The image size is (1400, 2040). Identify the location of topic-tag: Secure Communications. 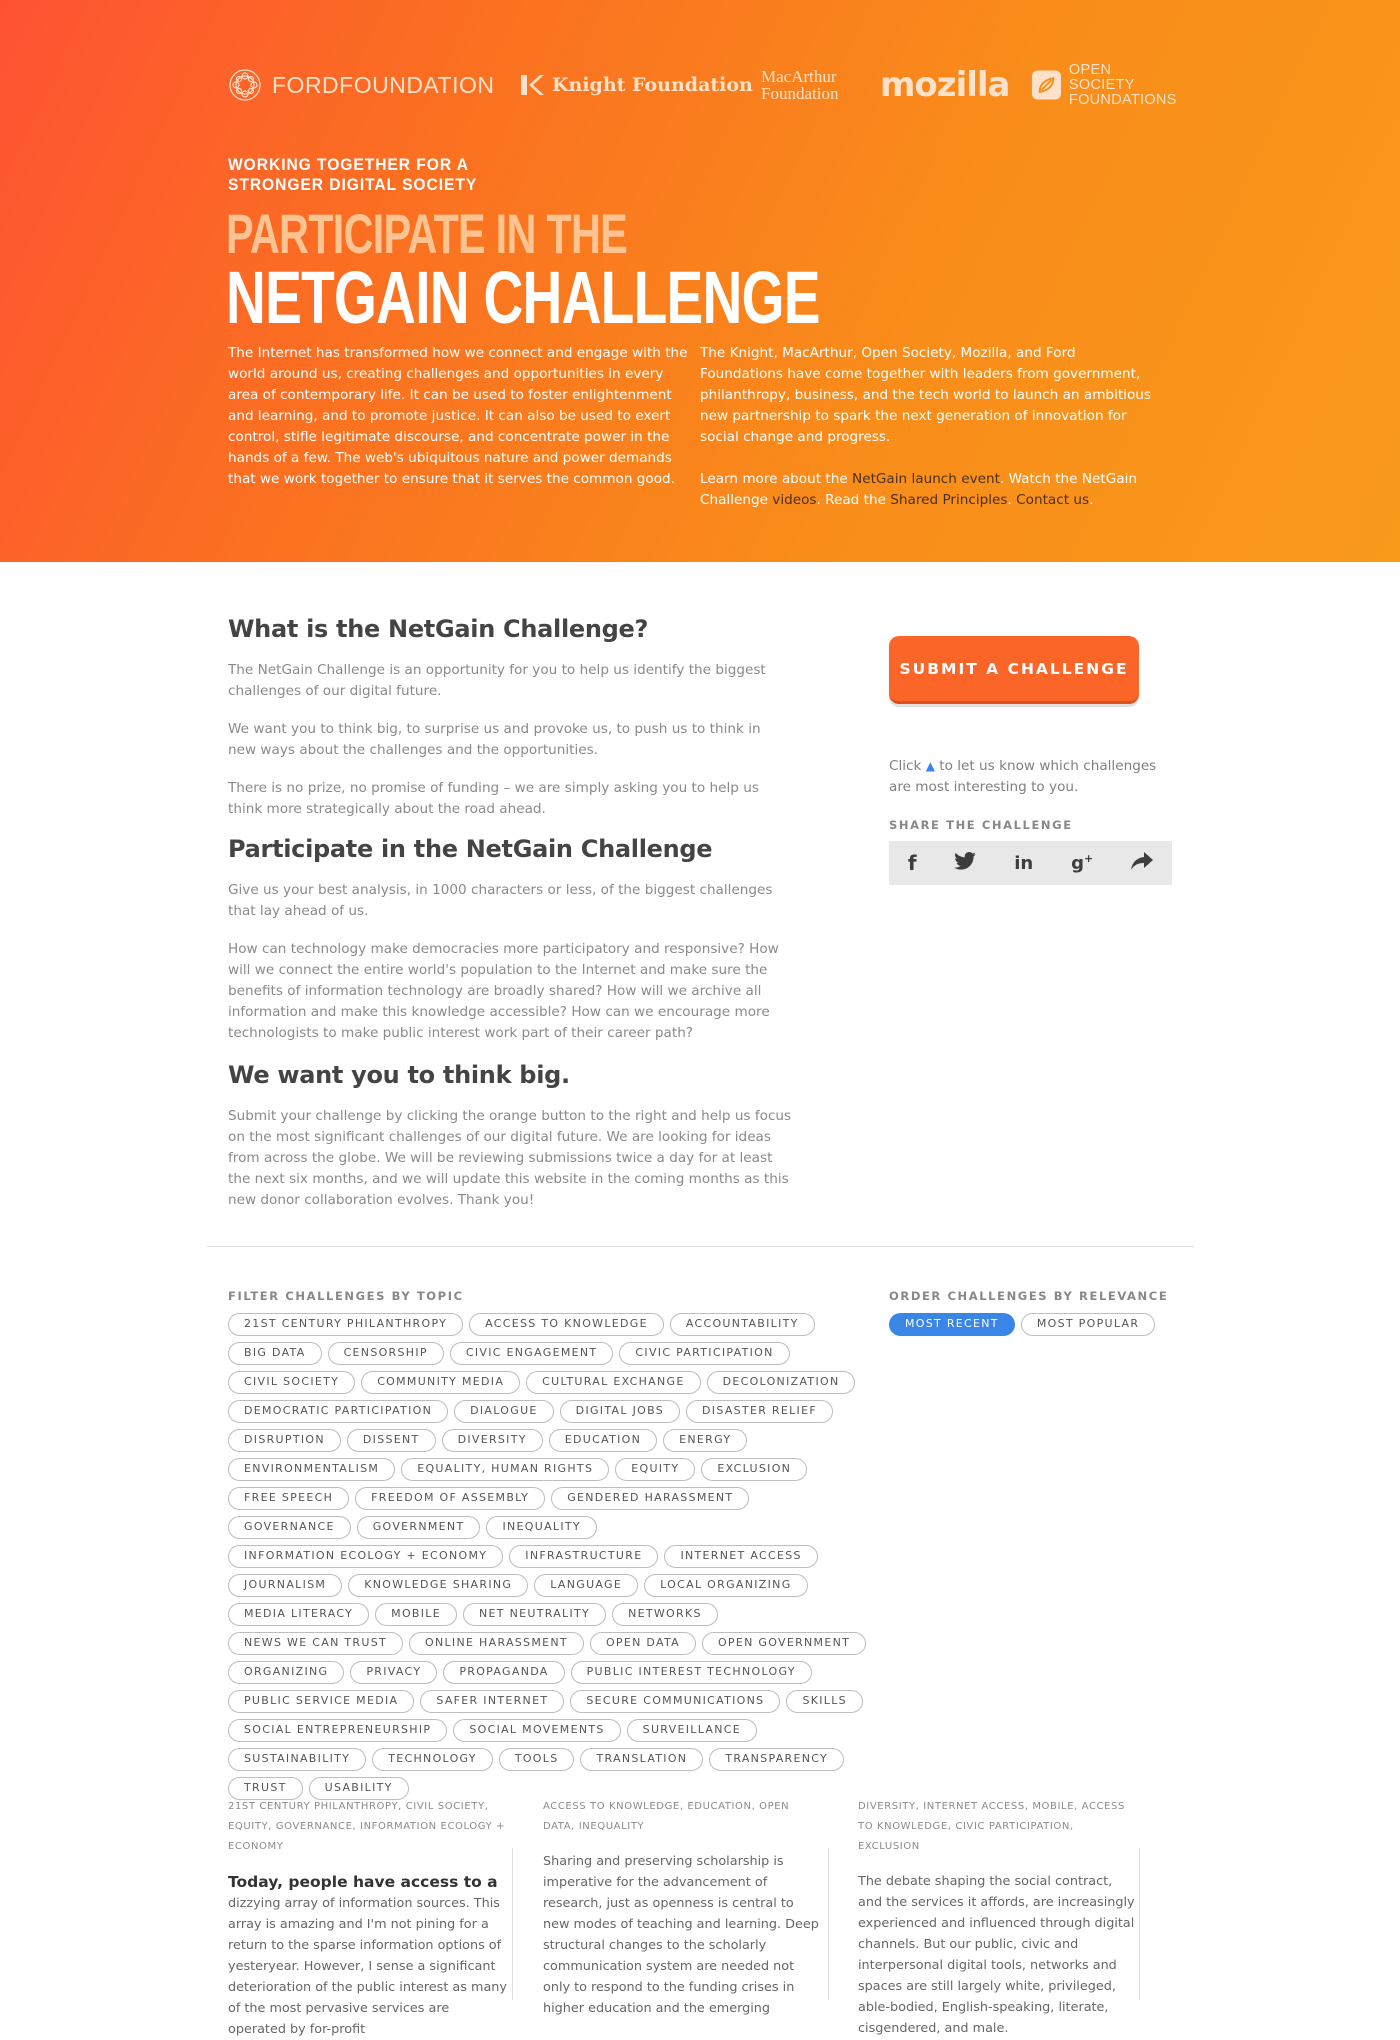
(675, 1701).